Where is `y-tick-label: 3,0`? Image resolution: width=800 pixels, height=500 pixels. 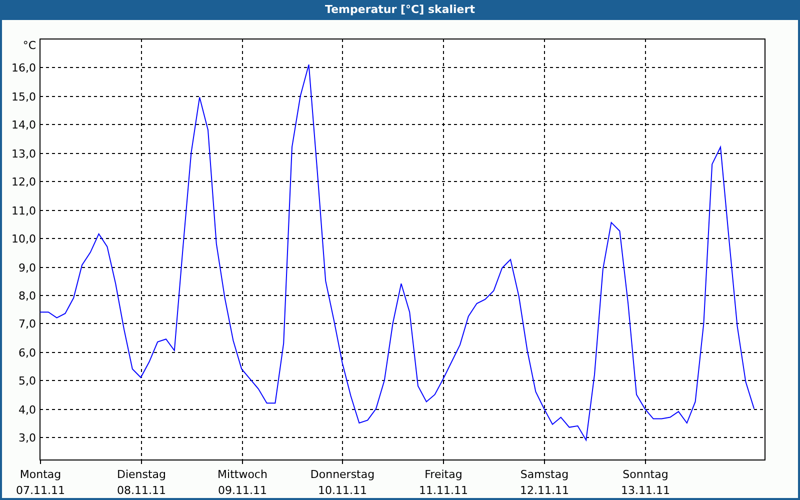 y-tick-label: 3,0 is located at coordinates (27, 438).